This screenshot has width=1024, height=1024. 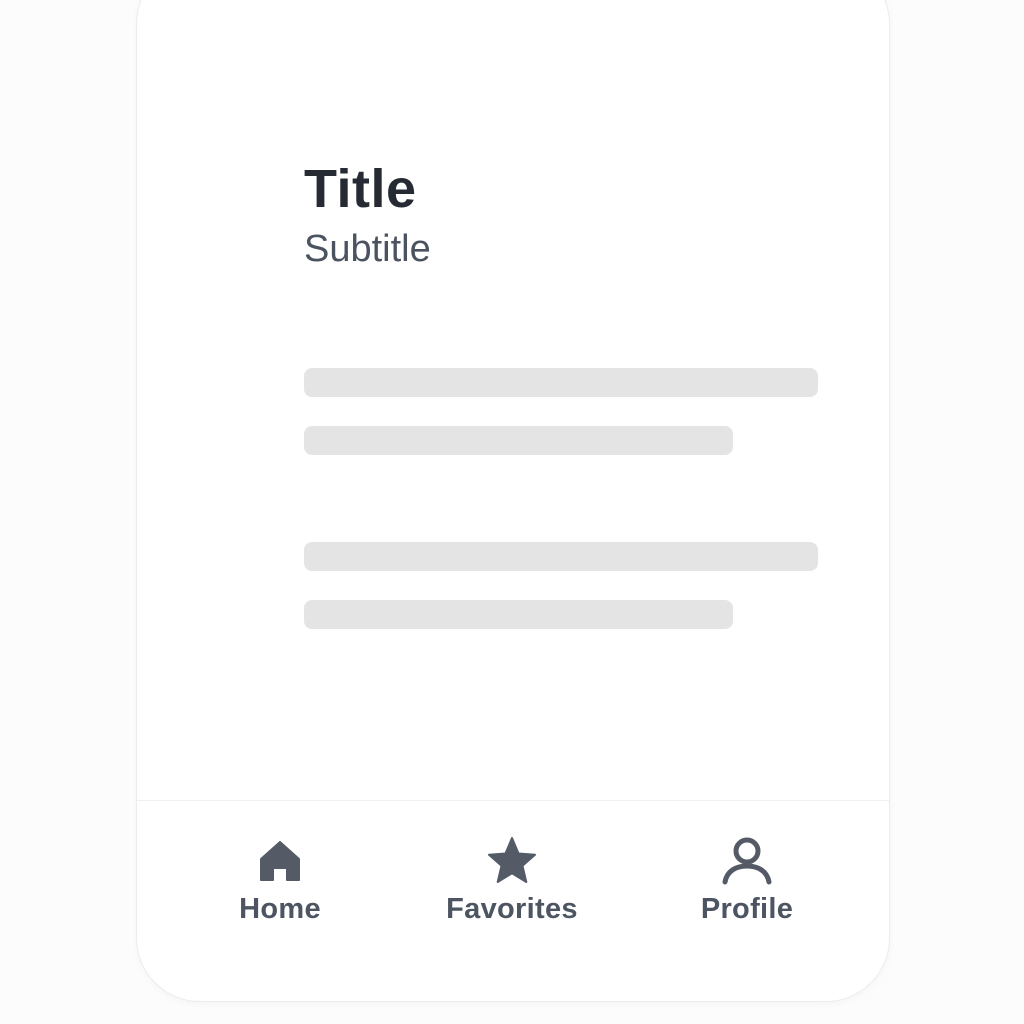 I want to click on page-subtitle: Subtitle, so click(x=367, y=249).